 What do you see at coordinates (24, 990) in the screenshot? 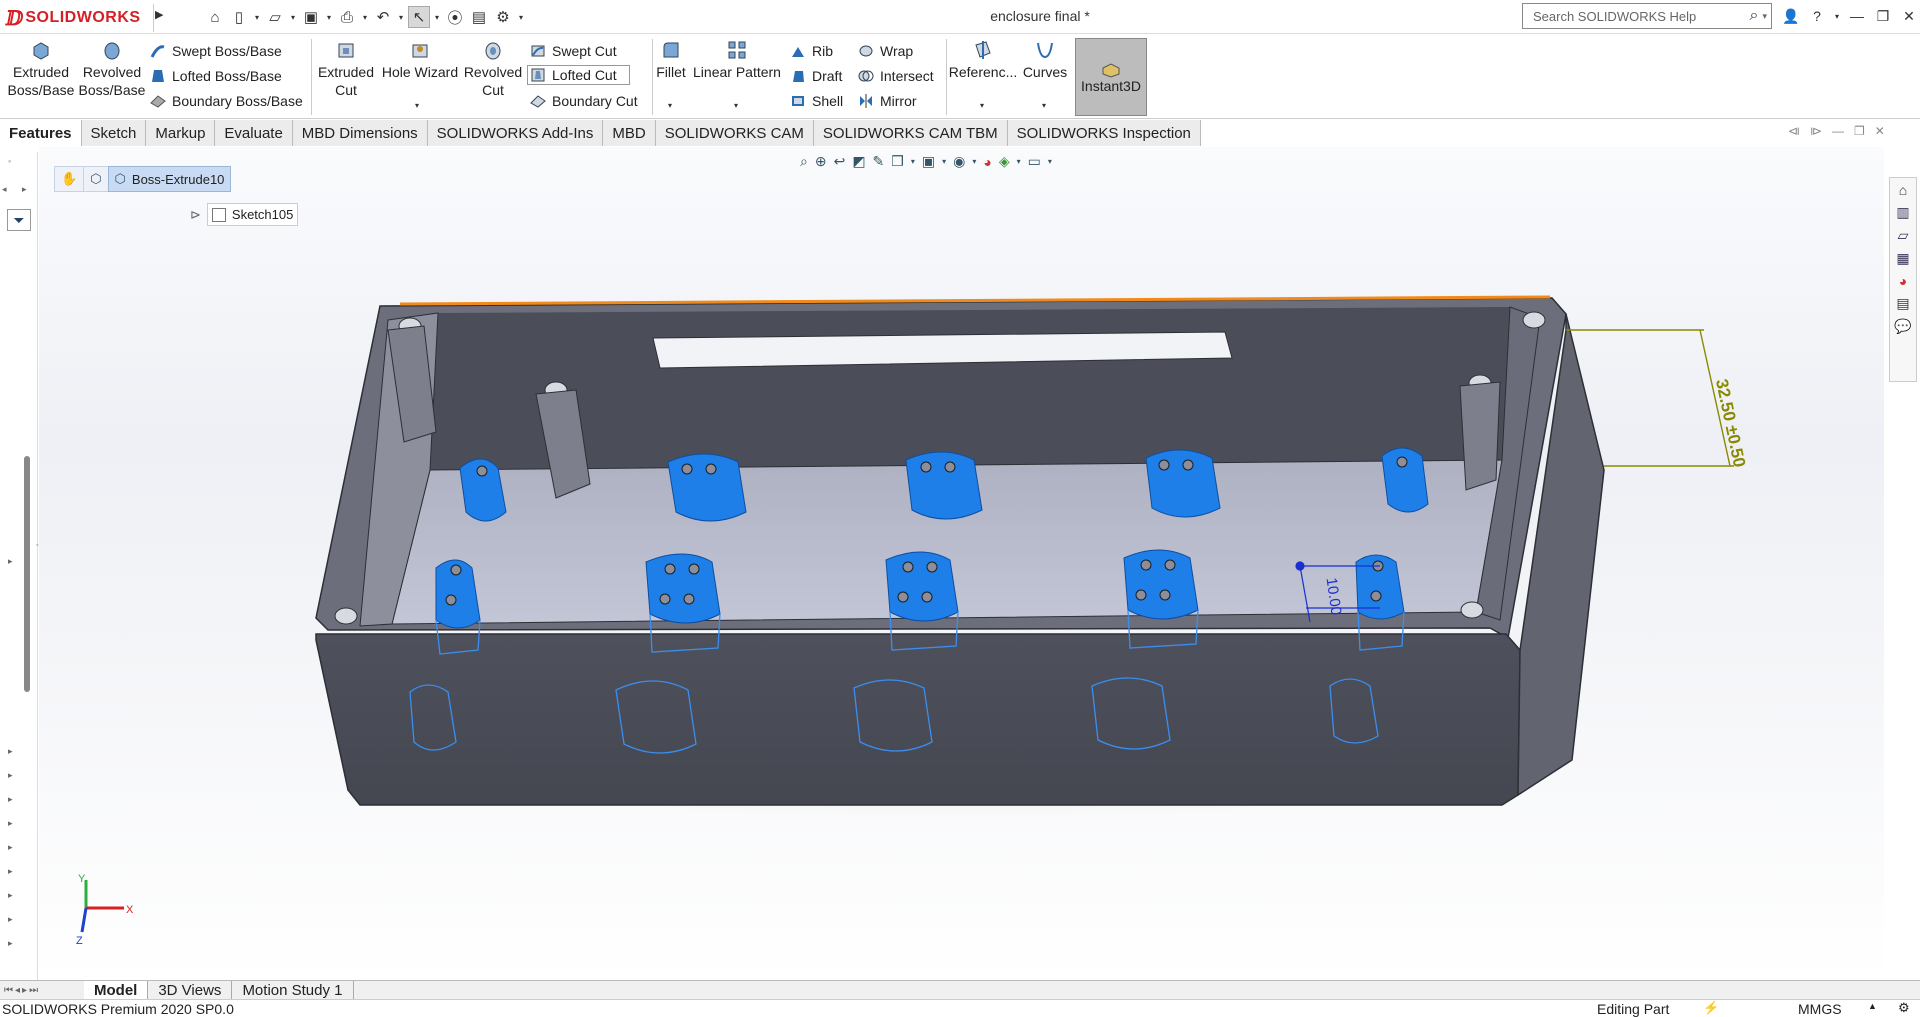
I see `next-tab-icon: ▸` at bounding box center [24, 990].